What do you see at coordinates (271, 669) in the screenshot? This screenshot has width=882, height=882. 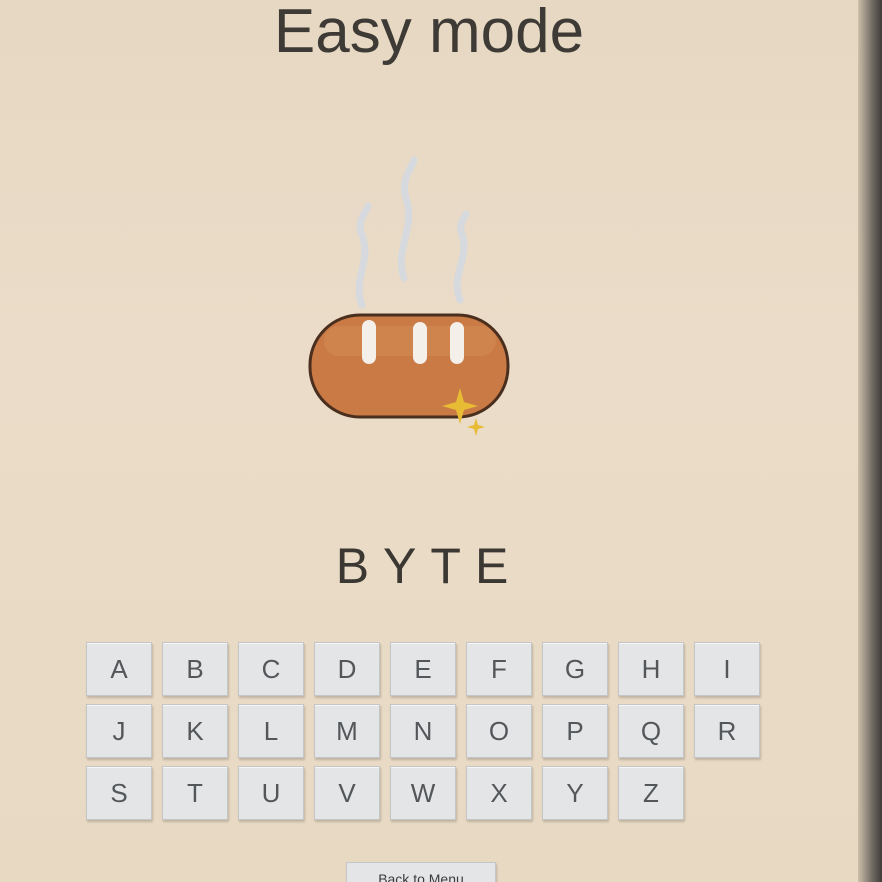 I see `key-c: C` at bounding box center [271, 669].